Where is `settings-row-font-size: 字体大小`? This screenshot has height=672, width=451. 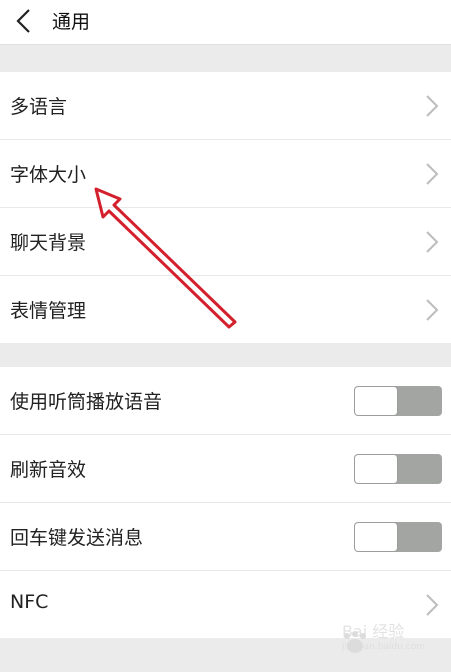
settings-row-font-size: 字体大小 is located at coordinates (225, 174).